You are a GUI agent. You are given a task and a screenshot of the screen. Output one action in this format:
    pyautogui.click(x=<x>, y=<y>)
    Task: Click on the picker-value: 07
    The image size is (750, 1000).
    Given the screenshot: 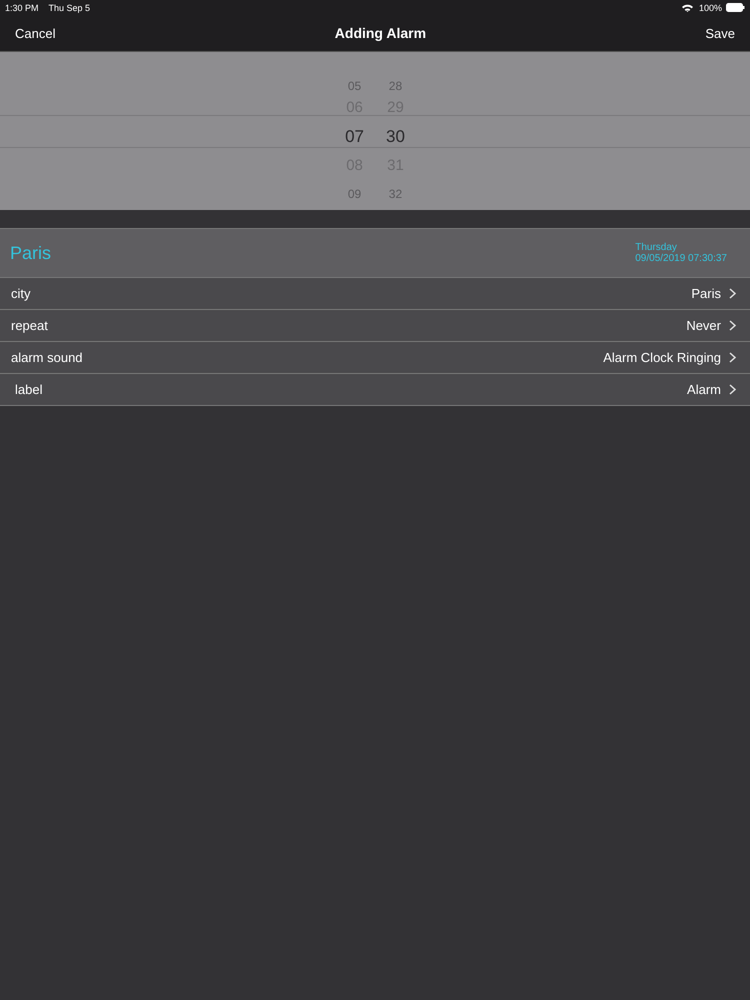 What is the action you would take?
    pyautogui.click(x=354, y=137)
    